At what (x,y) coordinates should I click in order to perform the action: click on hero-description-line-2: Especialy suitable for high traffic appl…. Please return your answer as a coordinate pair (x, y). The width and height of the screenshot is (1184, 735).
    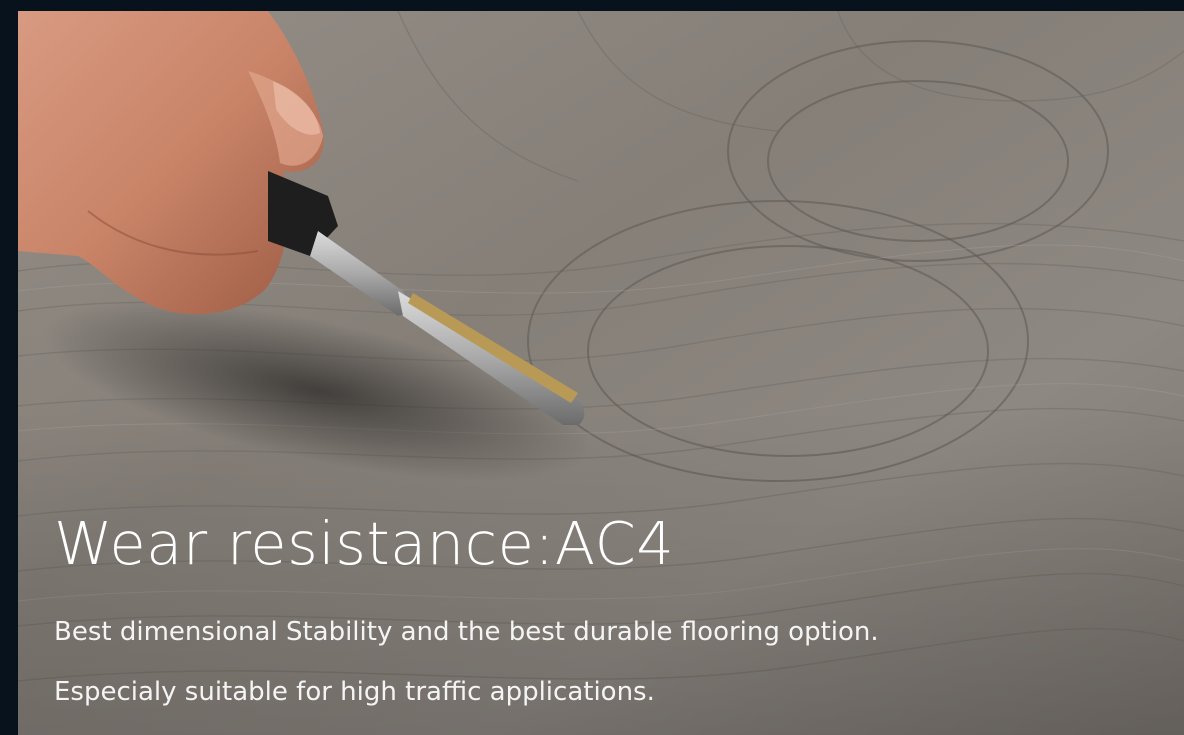
    Looking at the image, I should click on (354, 692).